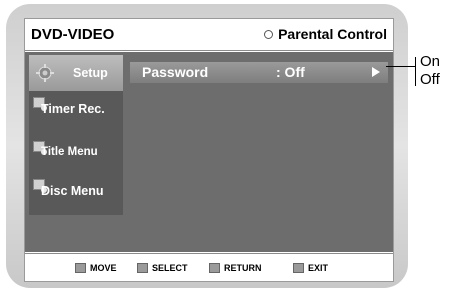 The width and height of the screenshot is (457, 294). I want to click on sidebar-item-disc-menu: Disc Menu, so click(76, 193).